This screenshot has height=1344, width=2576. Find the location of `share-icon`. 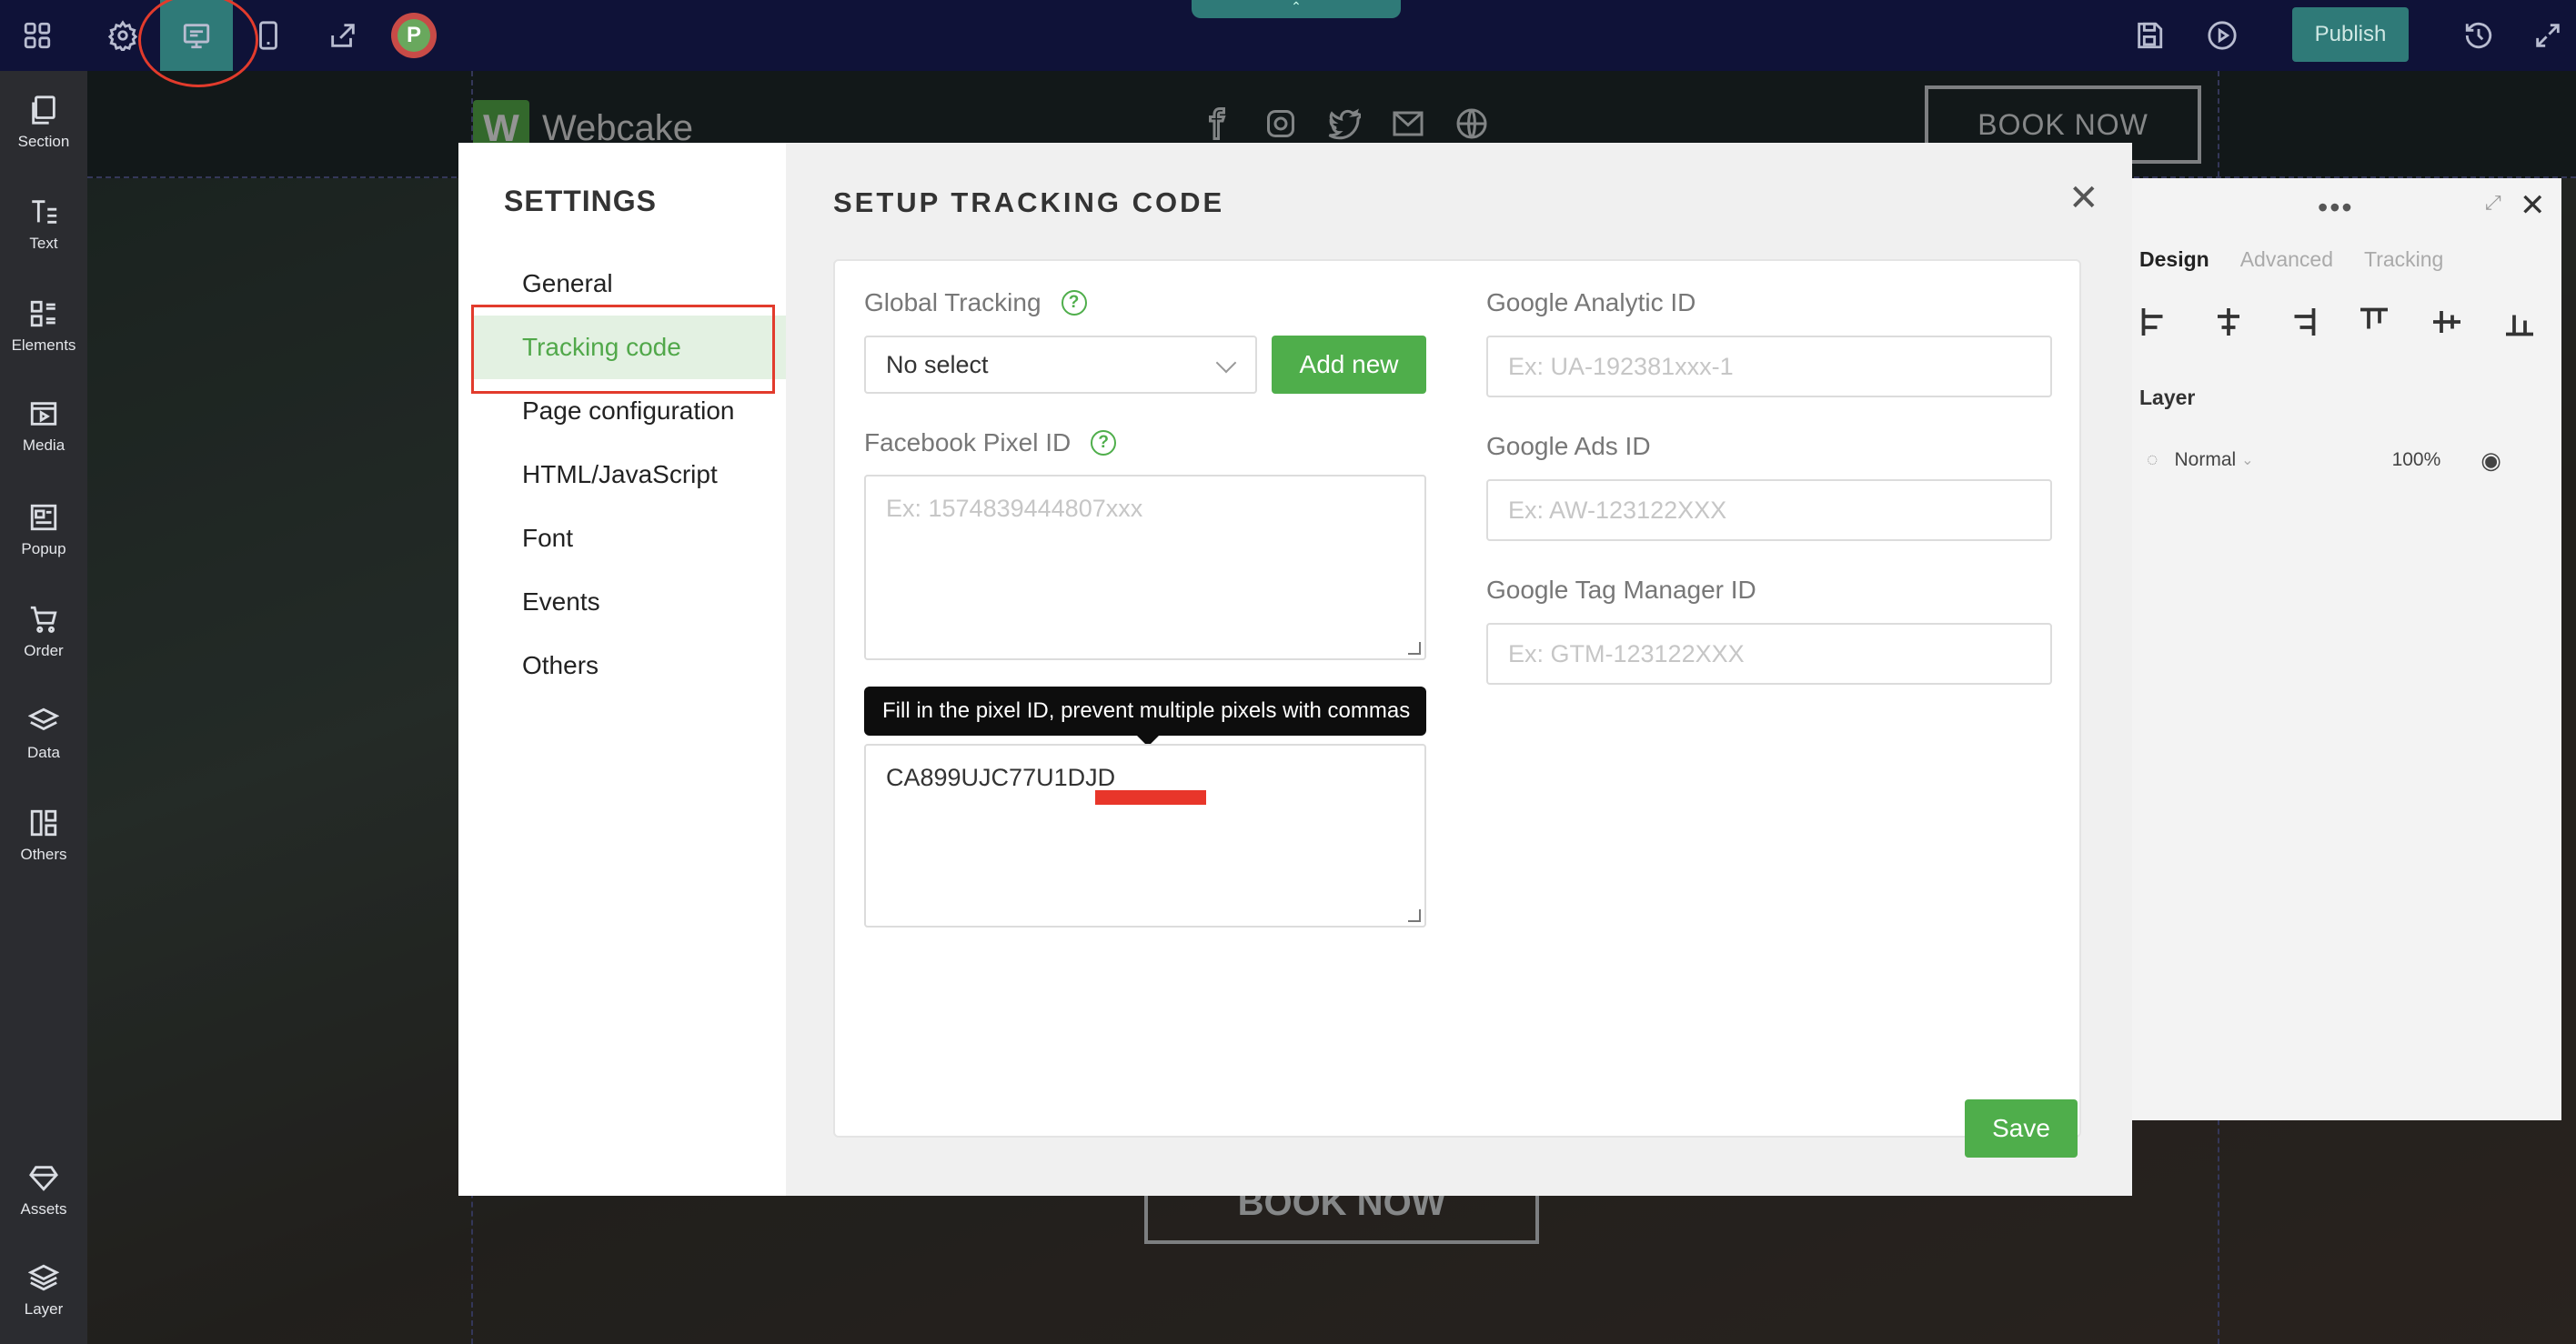

share-icon is located at coordinates (343, 35).